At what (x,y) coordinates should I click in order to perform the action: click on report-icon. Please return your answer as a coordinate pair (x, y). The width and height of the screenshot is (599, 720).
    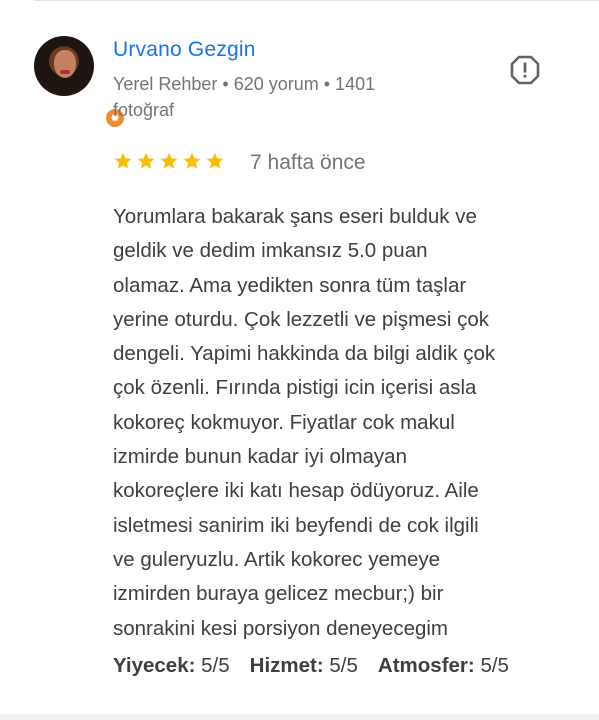
    Looking at the image, I should click on (525, 70).